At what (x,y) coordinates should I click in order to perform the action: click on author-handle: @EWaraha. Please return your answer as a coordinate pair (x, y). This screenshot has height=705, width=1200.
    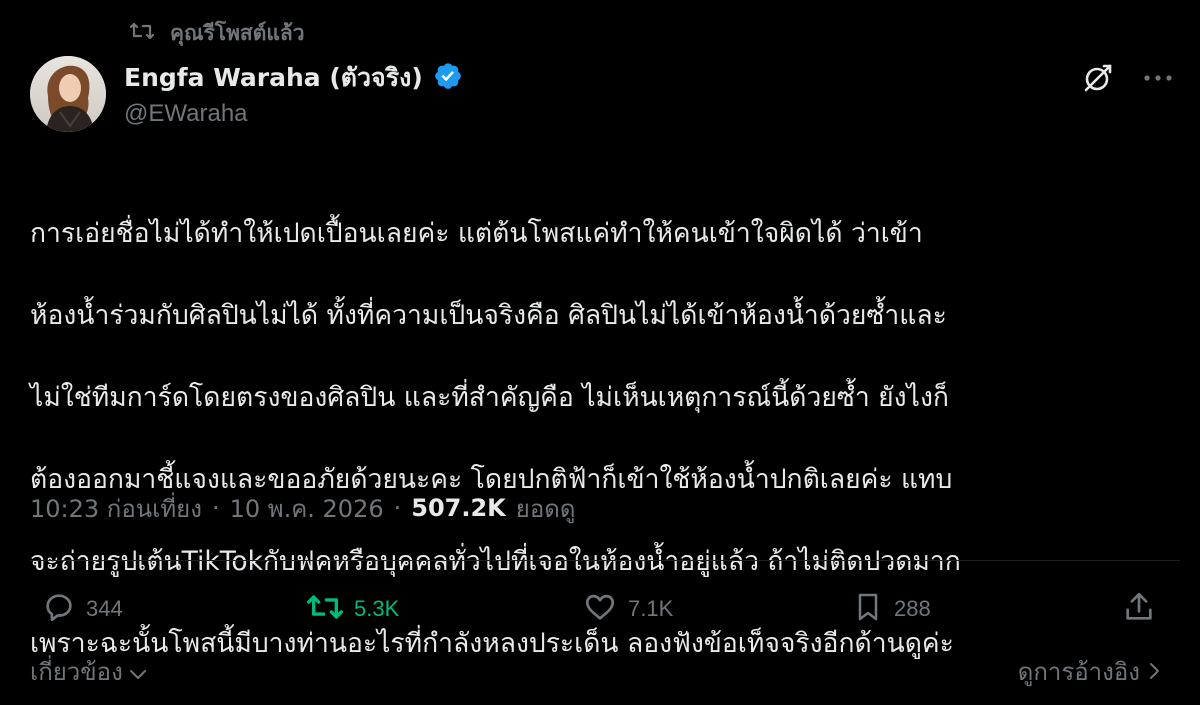
    Looking at the image, I should click on (186, 114).